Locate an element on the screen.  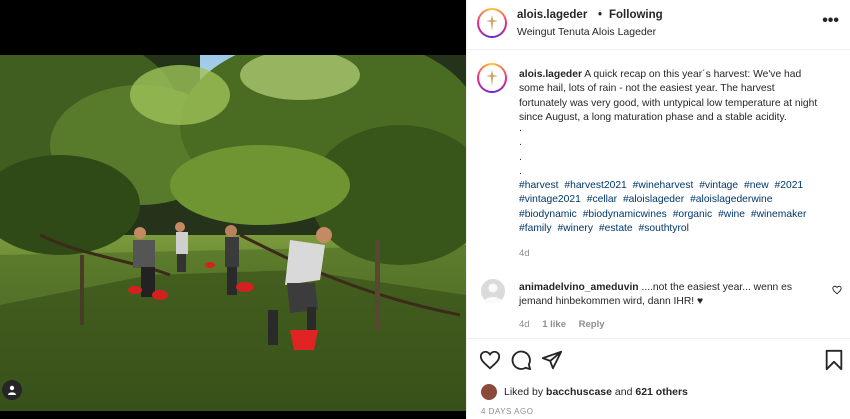
likes-summary: Liked by bacchuscase and 621 others is located at coordinates (584, 392).